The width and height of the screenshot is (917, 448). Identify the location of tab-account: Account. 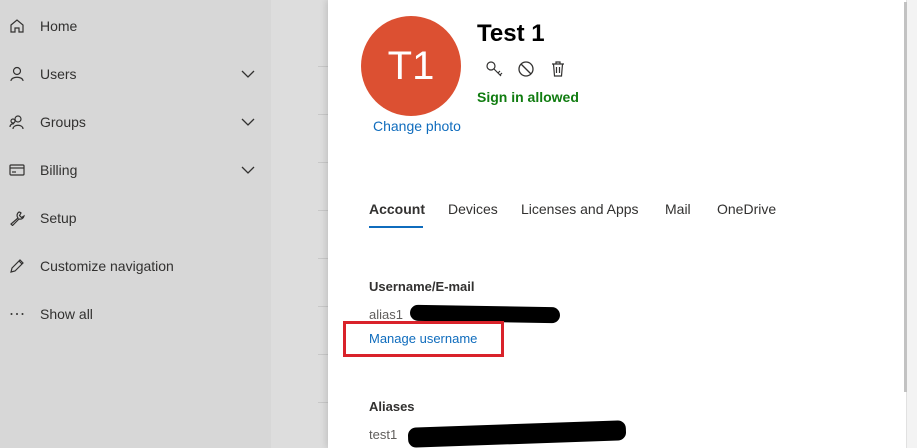
(397, 209).